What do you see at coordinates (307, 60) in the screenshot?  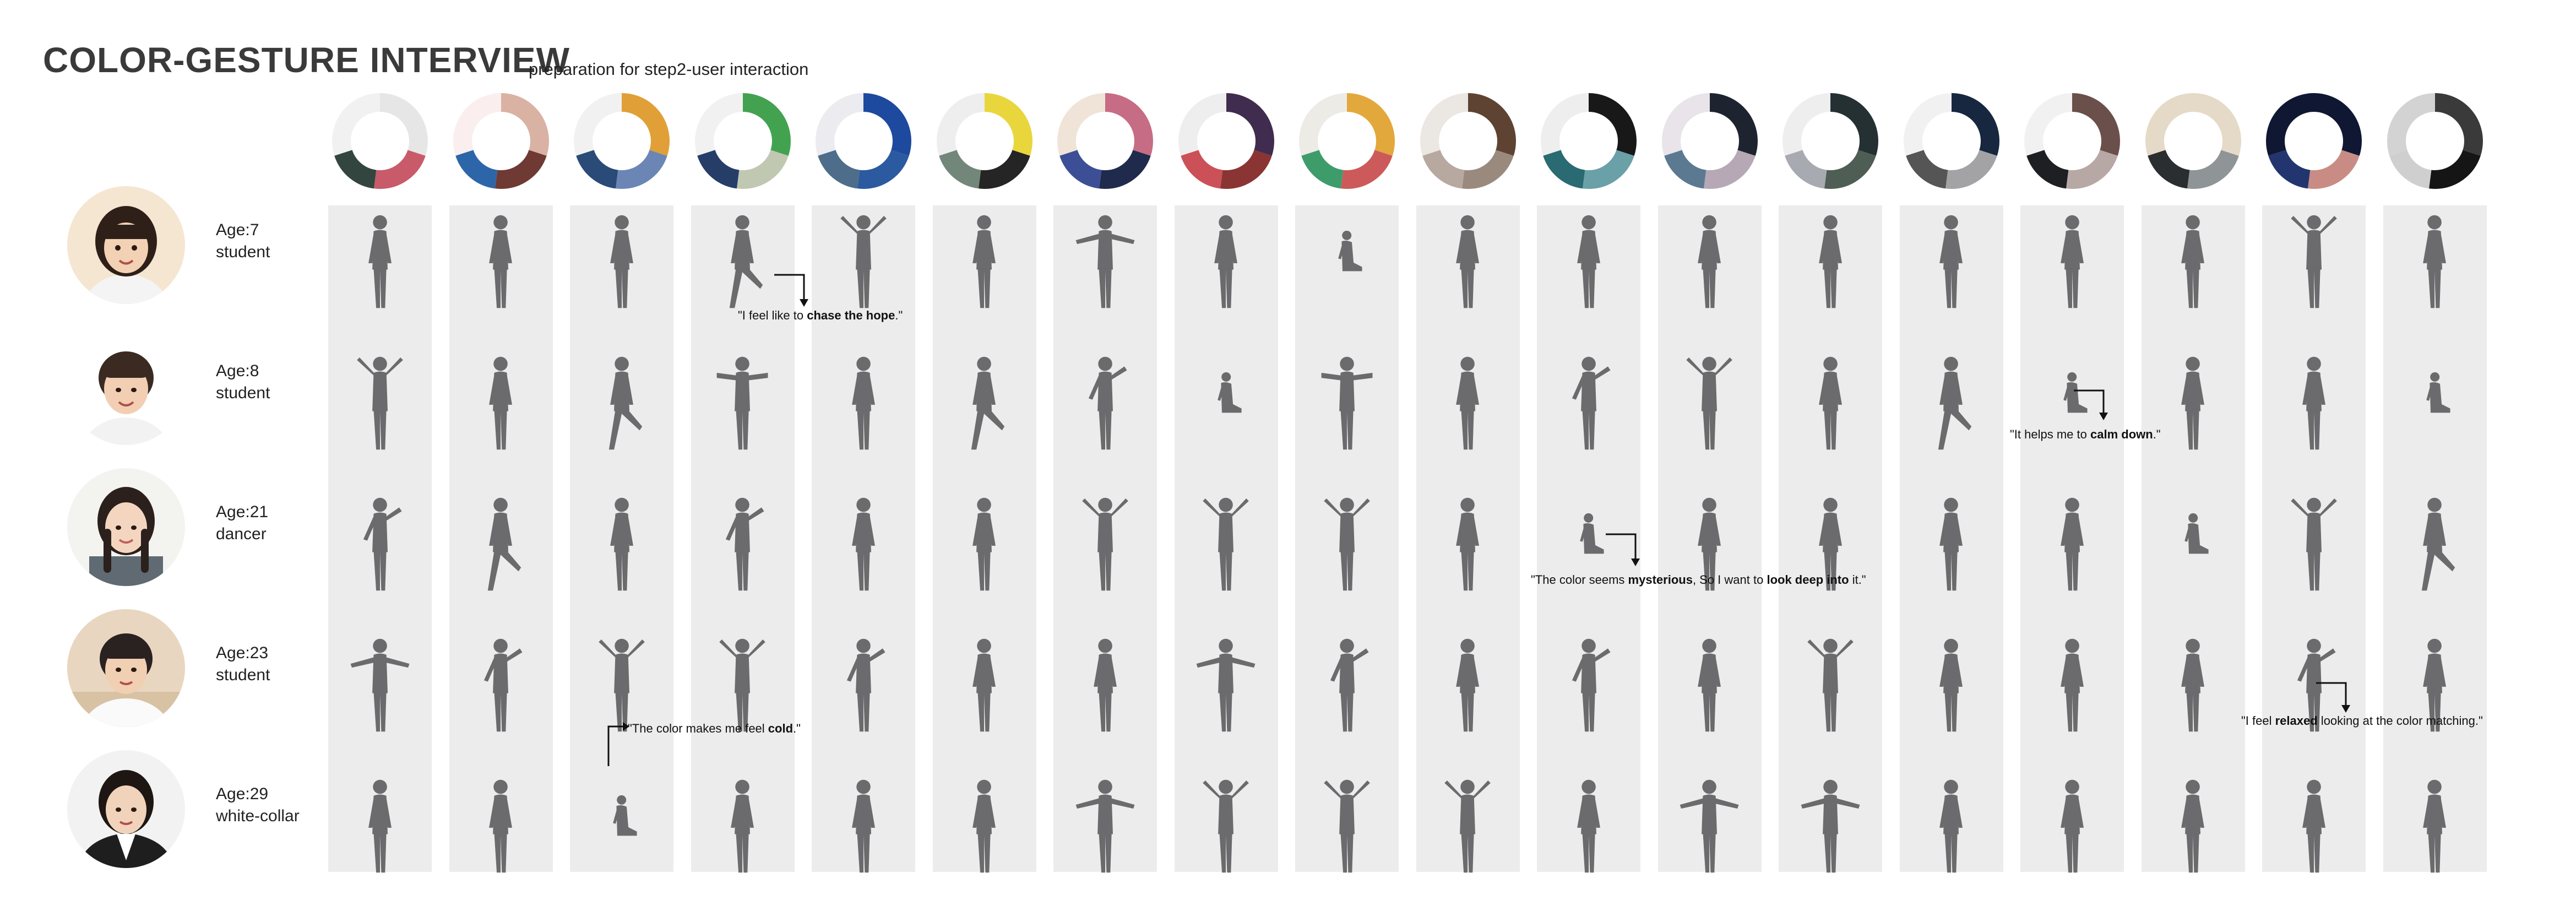 I see `page-title: COLOR-GESTURE INTERVIEW` at bounding box center [307, 60].